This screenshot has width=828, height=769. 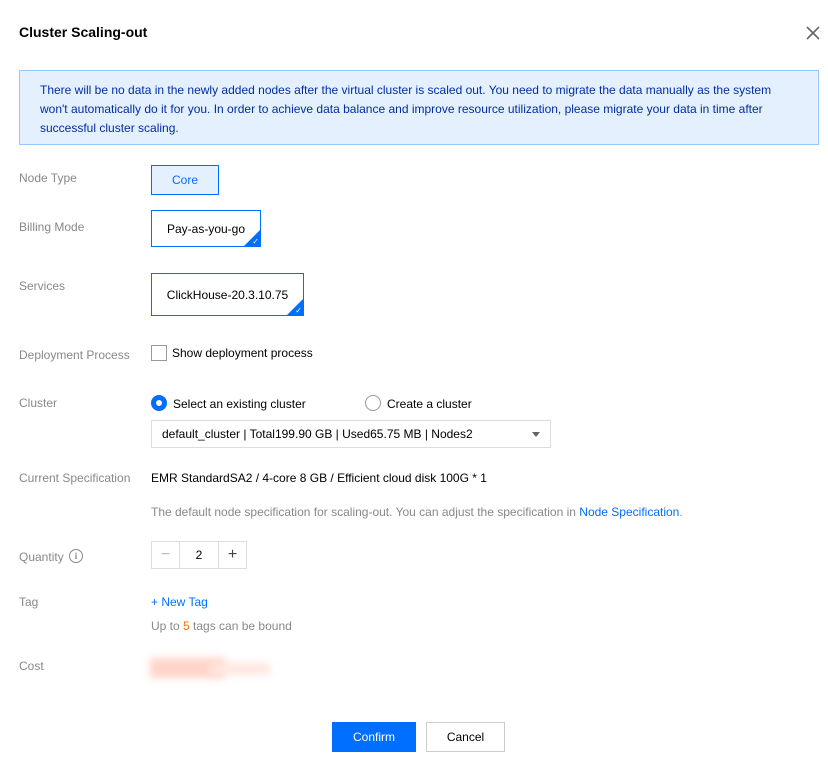 I want to click on tag-label: Tag, so click(x=29, y=602).